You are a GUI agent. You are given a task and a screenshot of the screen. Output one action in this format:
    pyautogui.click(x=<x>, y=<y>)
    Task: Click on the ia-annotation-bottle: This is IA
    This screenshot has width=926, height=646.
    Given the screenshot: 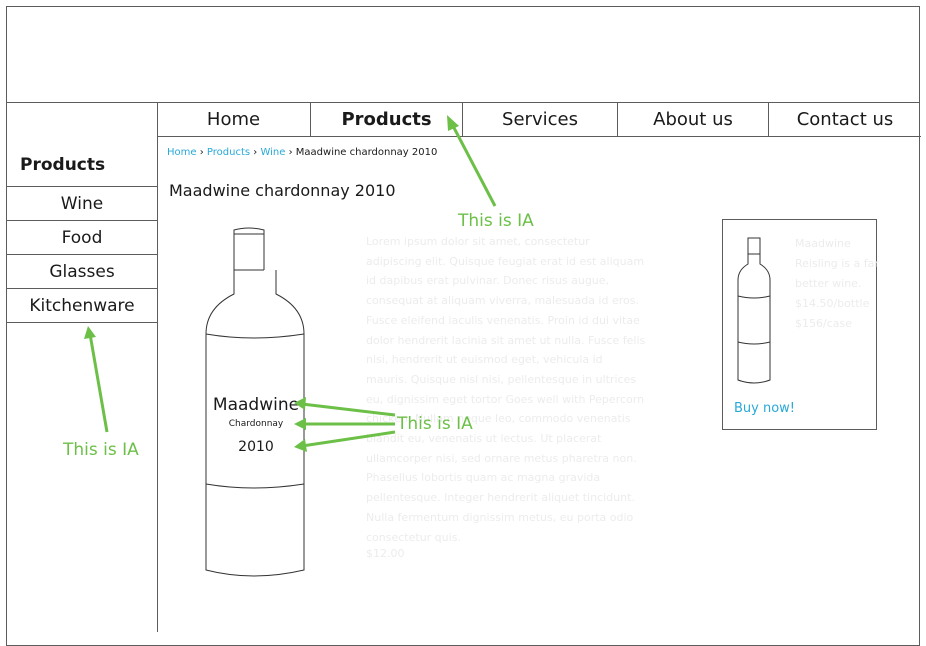 What is the action you would take?
    pyautogui.click(x=435, y=424)
    